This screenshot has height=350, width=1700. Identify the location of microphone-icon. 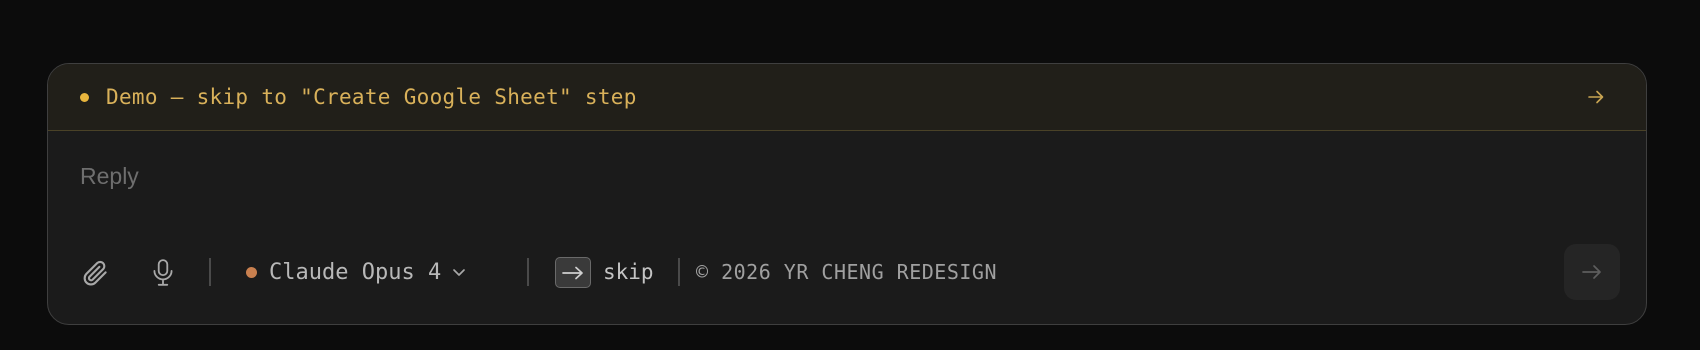
(163, 273).